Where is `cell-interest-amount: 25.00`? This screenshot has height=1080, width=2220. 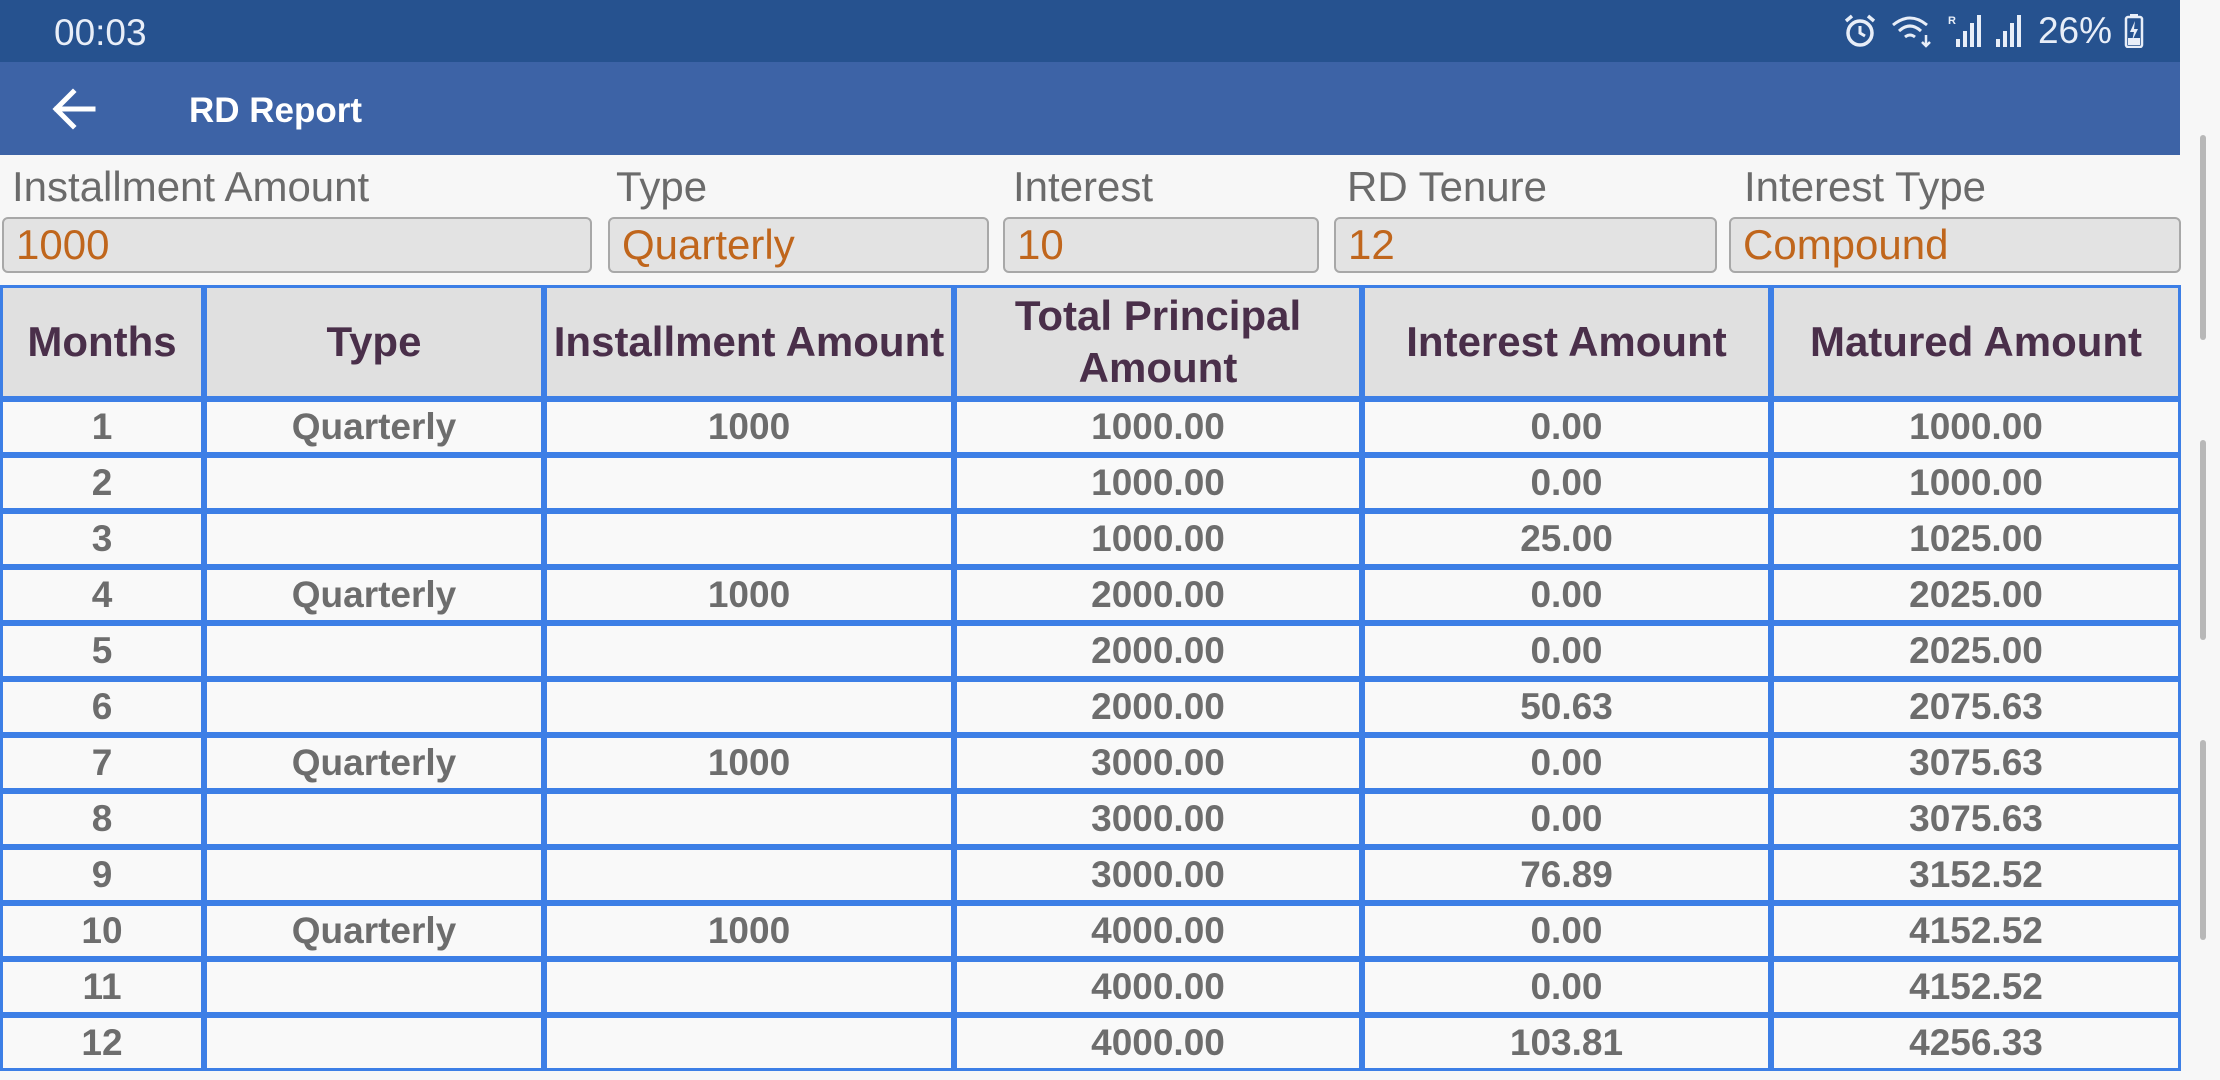
cell-interest-amount: 25.00 is located at coordinates (1566, 539).